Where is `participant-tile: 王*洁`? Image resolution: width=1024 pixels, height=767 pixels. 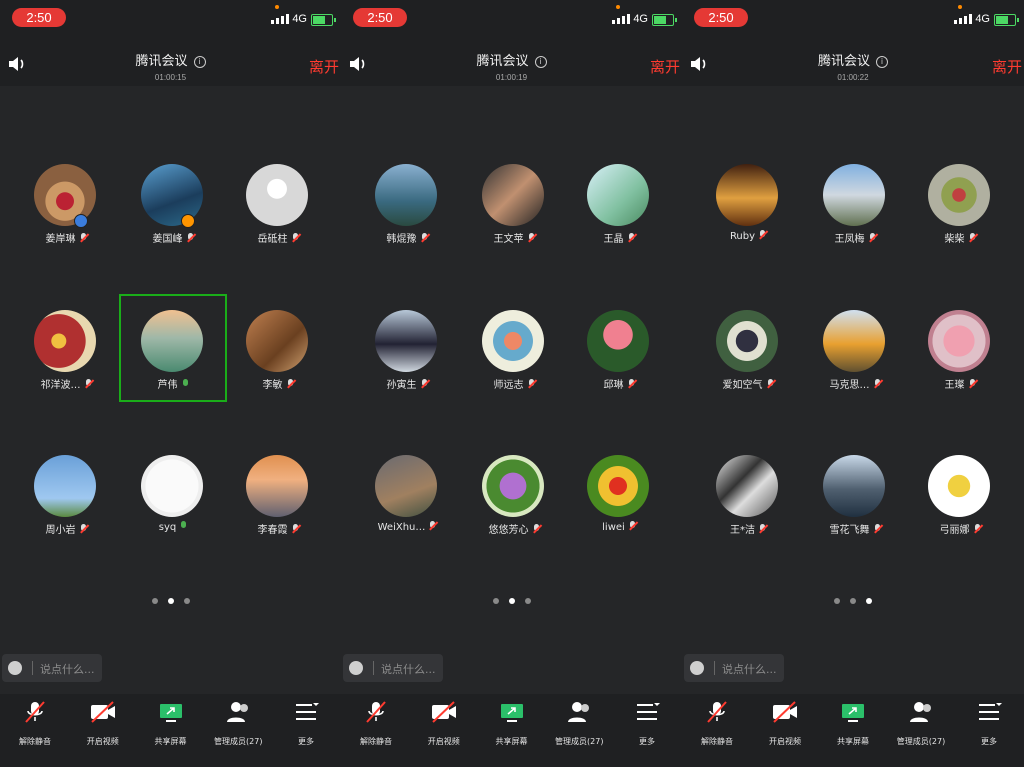
participant-tile: 王*洁 is located at coordinates (748, 493).